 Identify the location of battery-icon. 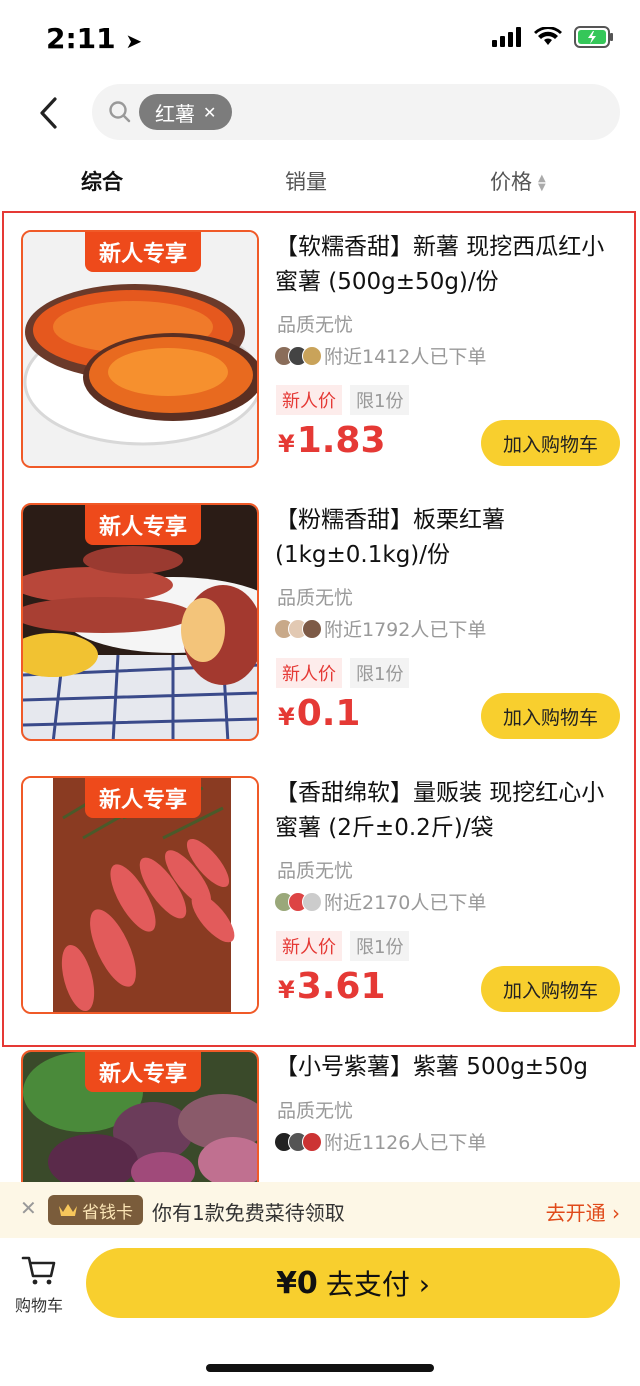
(593, 37).